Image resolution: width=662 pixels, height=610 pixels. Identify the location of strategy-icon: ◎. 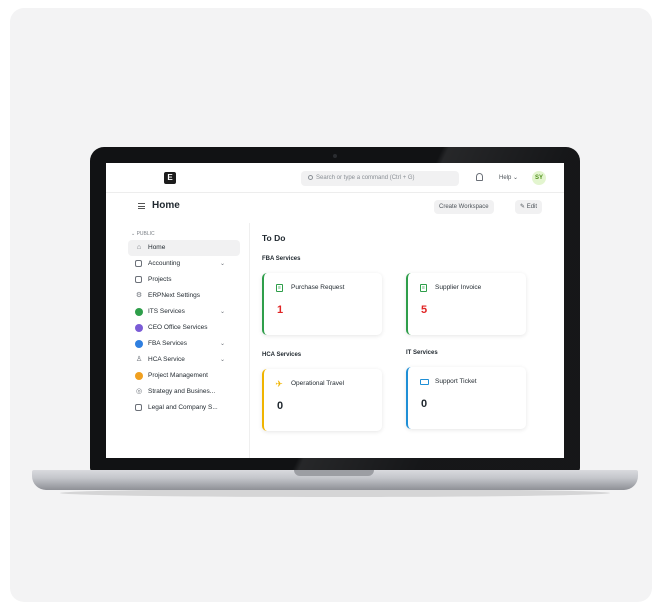
(139, 391).